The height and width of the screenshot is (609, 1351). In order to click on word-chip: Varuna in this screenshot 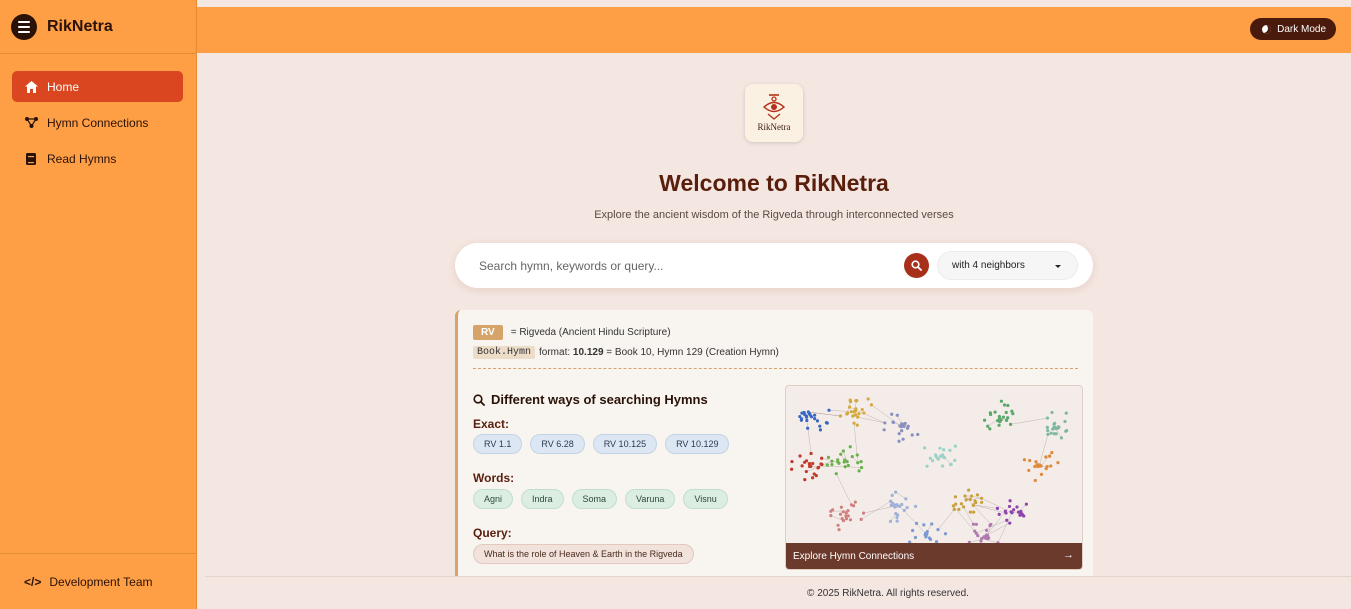, I will do `click(650, 499)`.